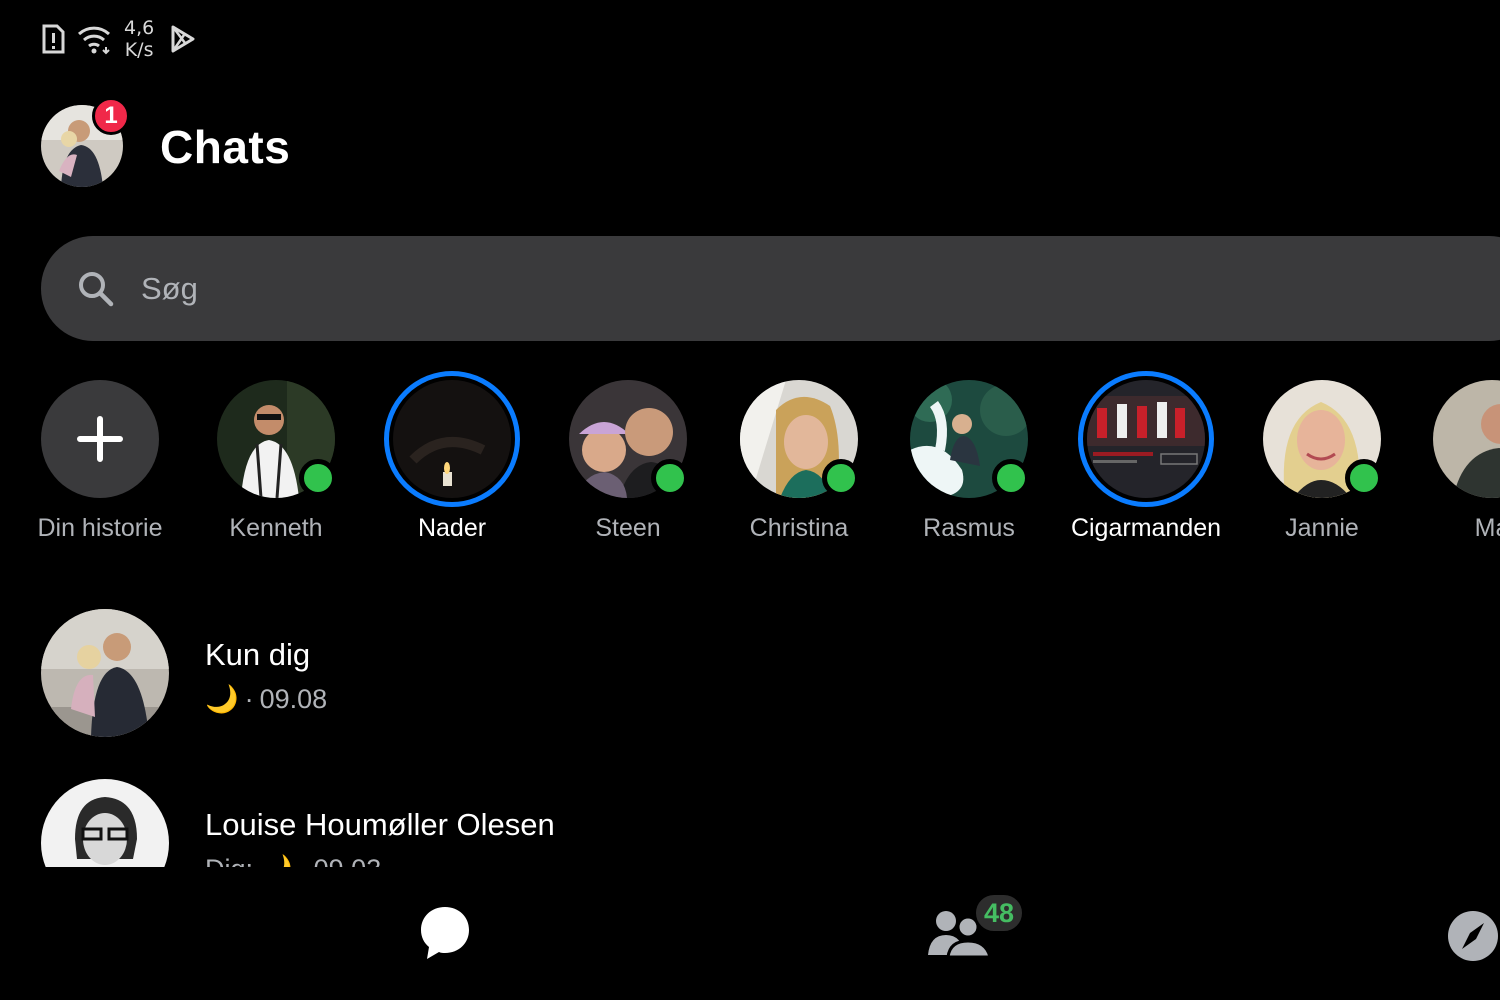 The width and height of the screenshot is (1500, 1000). I want to click on bottom-nav, so click(750, 933).